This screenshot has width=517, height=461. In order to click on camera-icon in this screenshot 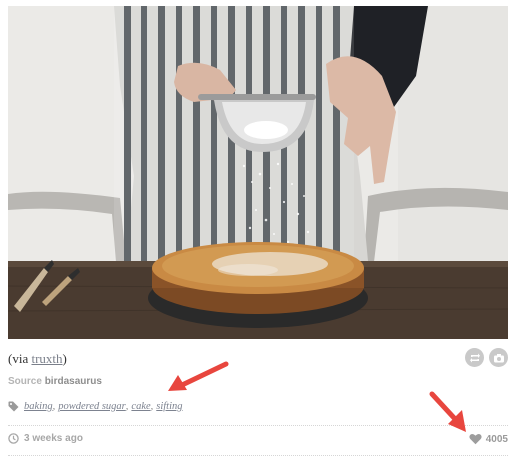, I will do `click(498, 357)`.